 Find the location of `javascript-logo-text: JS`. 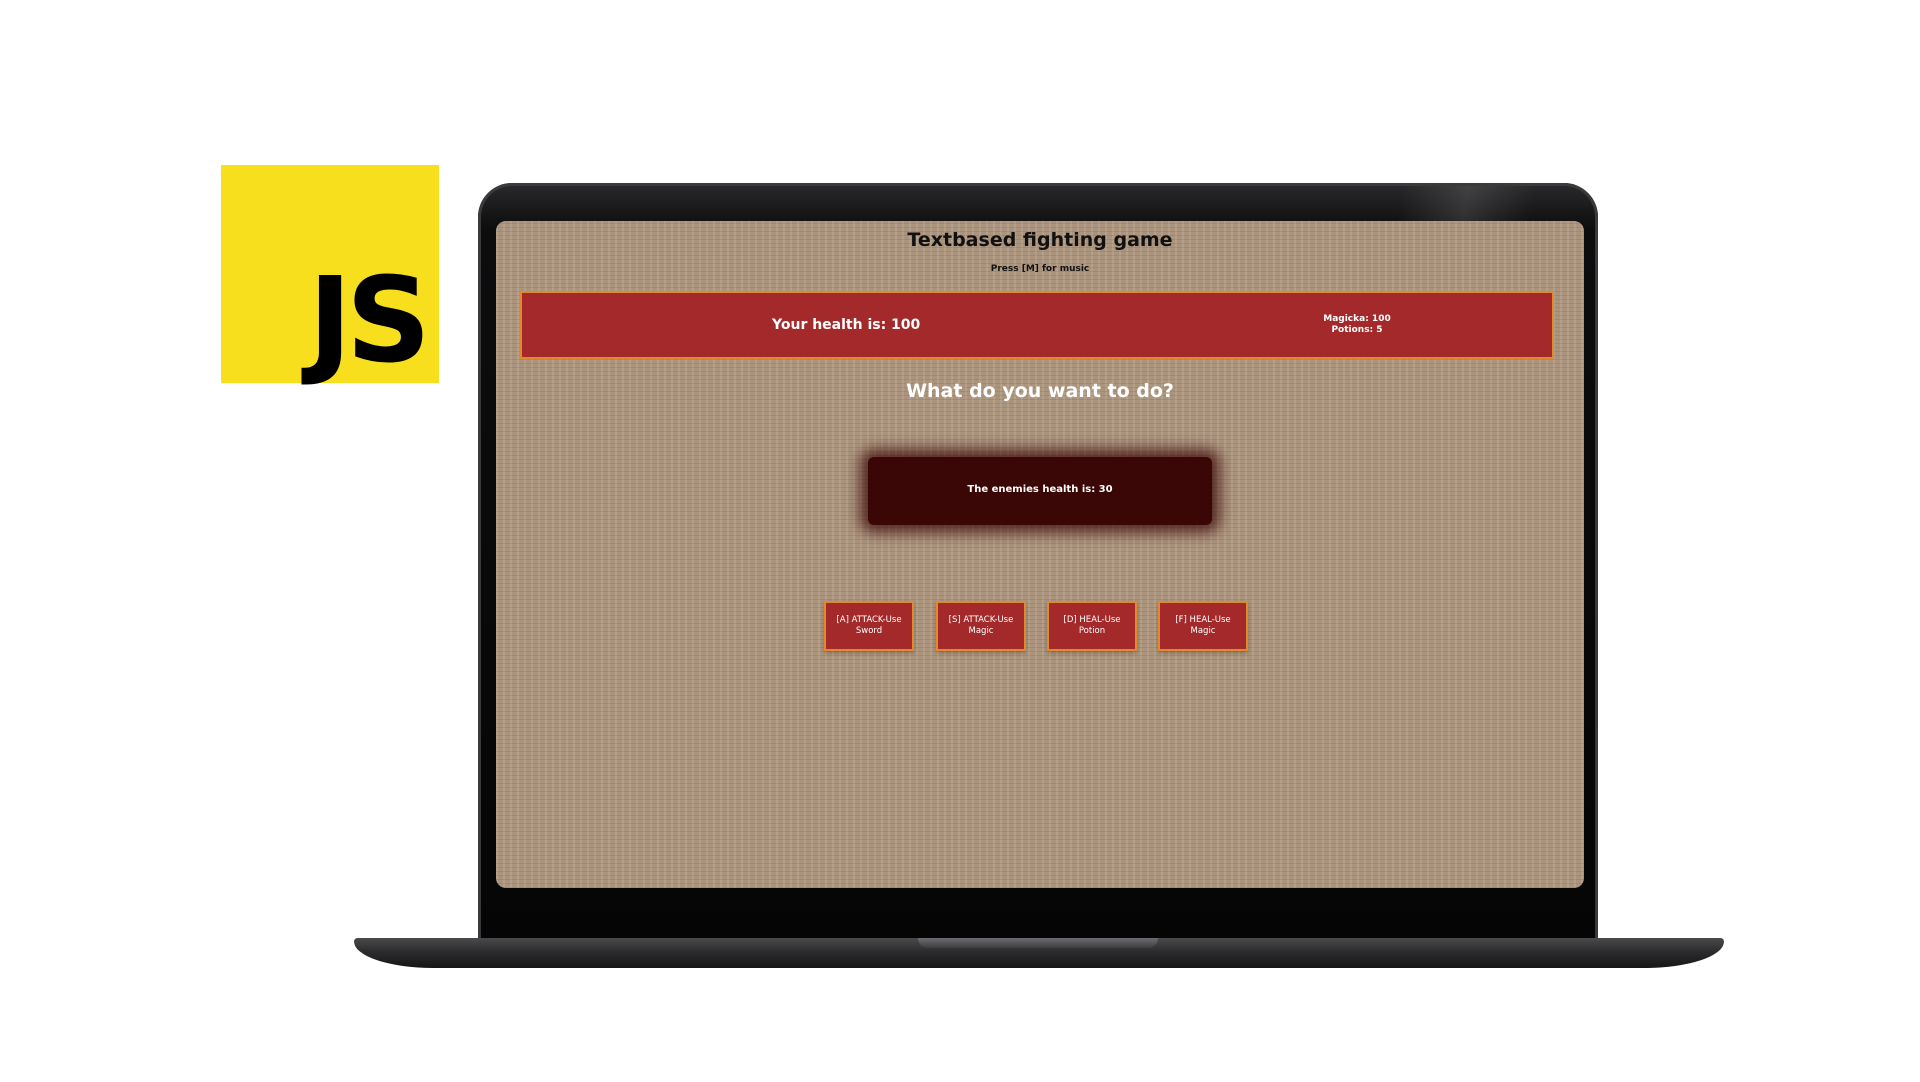

javascript-logo-text: JS is located at coordinates (369, 320).